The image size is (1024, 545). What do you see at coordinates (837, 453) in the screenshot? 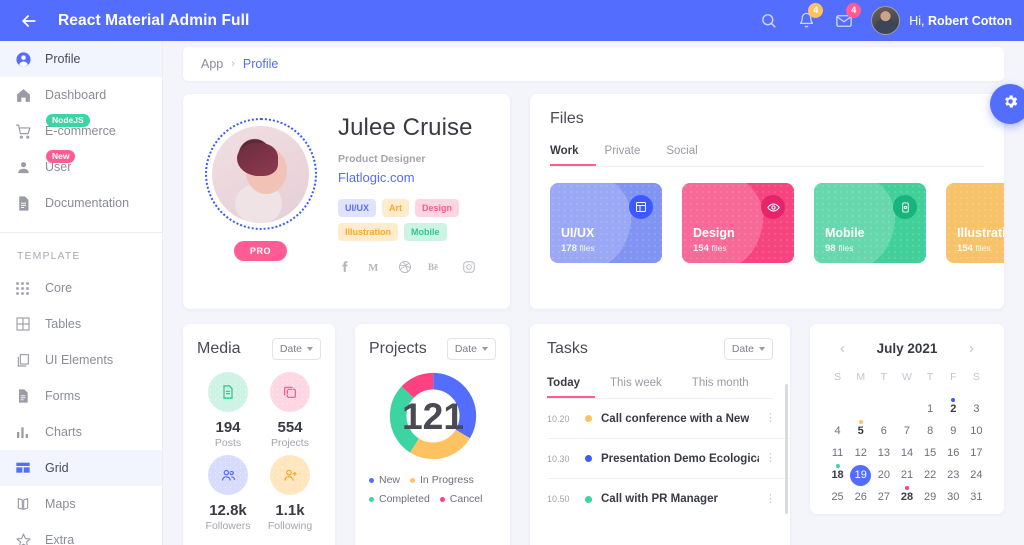
I see `calendar-day: 11` at bounding box center [837, 453].